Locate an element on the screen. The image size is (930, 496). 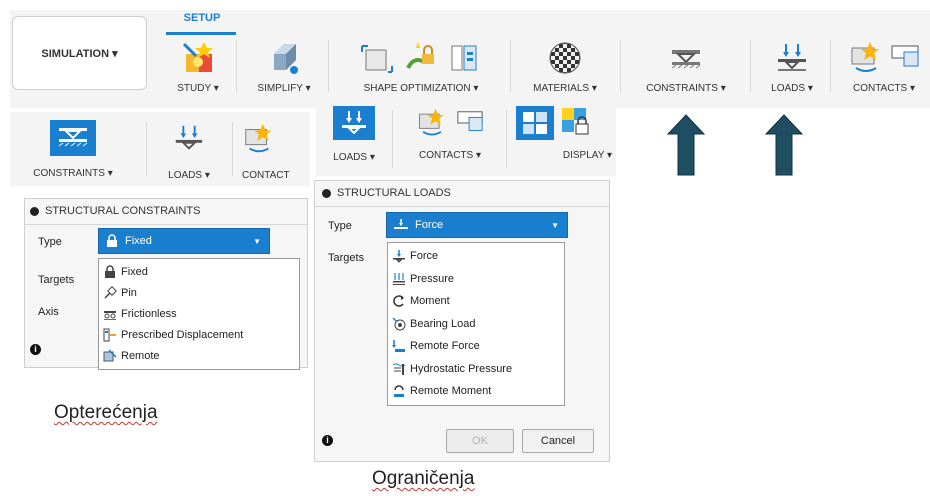
caption-ogranicenja: Ograničenja is located at coordinates (423, 479).